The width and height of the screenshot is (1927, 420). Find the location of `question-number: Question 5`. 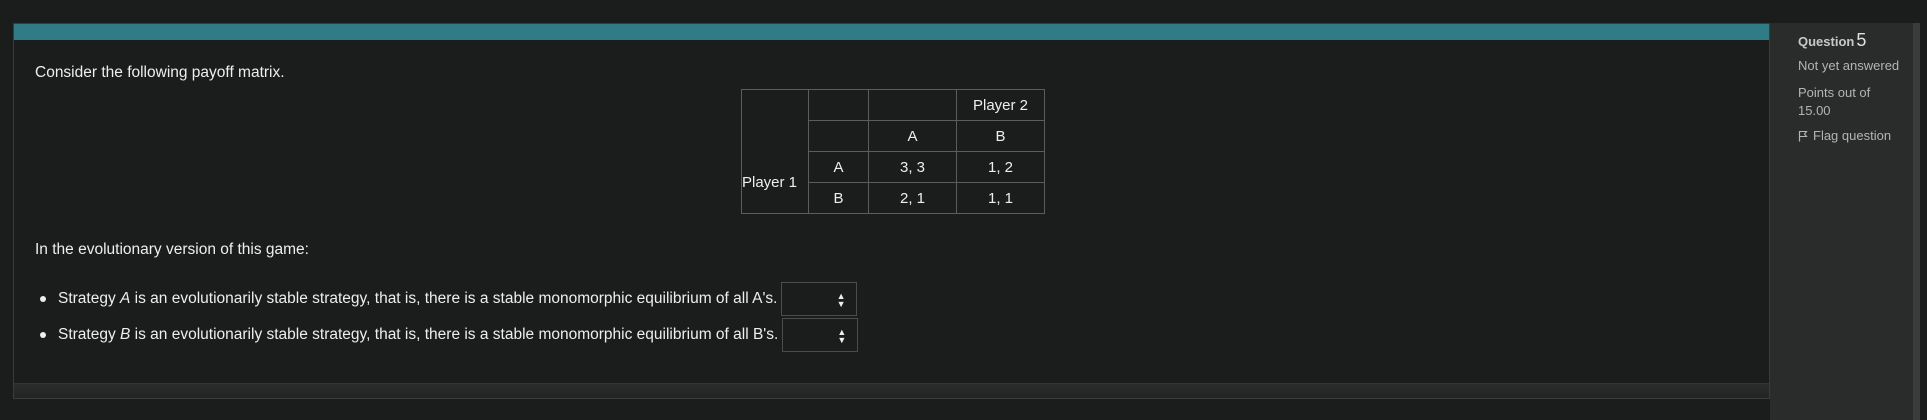

question-number: Question 5 is located at coordinates (1832, 40).